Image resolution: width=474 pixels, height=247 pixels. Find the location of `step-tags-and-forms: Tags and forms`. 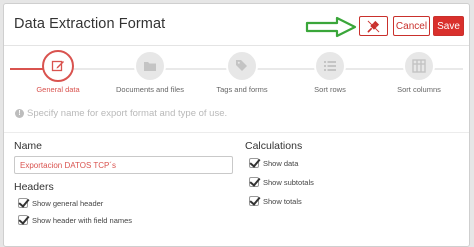

step-tags-and-forms: Tags and forms is located at coordinates (242, 72).